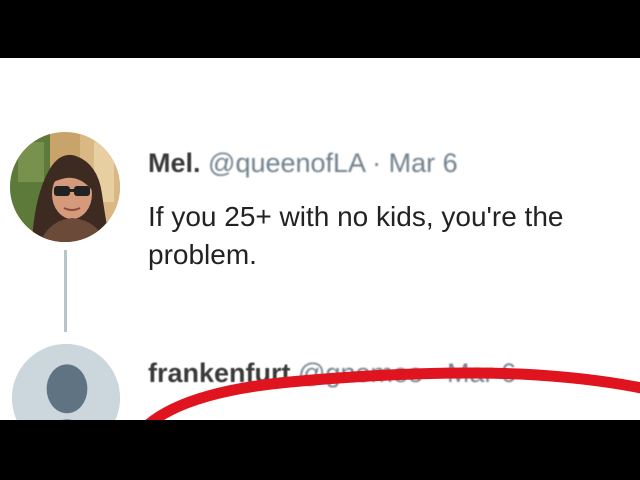 Image resolution: width=640 pixels, height=480 pixels. I want to click on display-name: Mel., so click(174, 163).